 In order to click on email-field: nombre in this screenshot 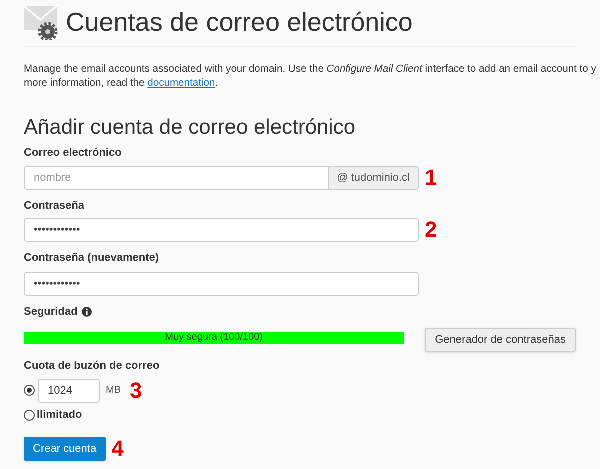, I will do `click(177, 178)`.